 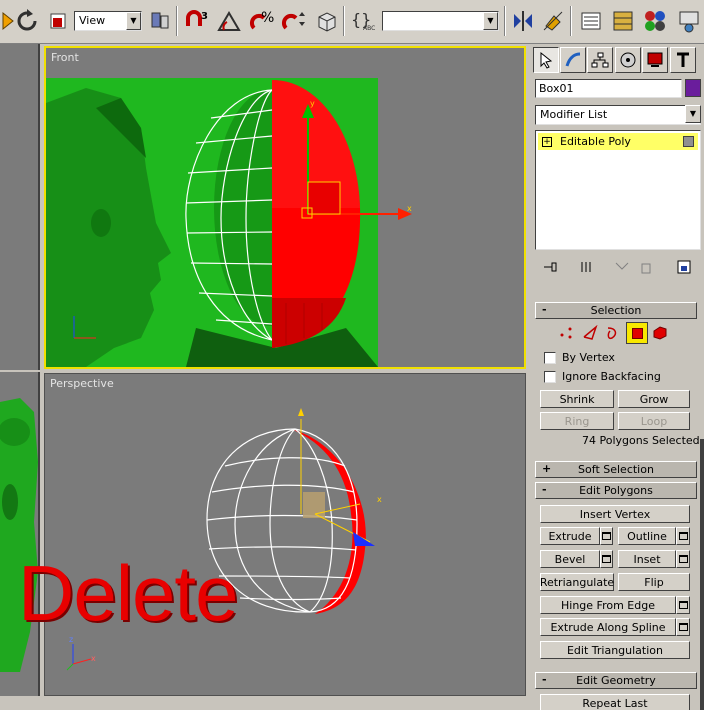 What do you see at coordinates (577, 421) in the screenshot?
I see `ring-button: Ring` at bounding box center [577, 421].